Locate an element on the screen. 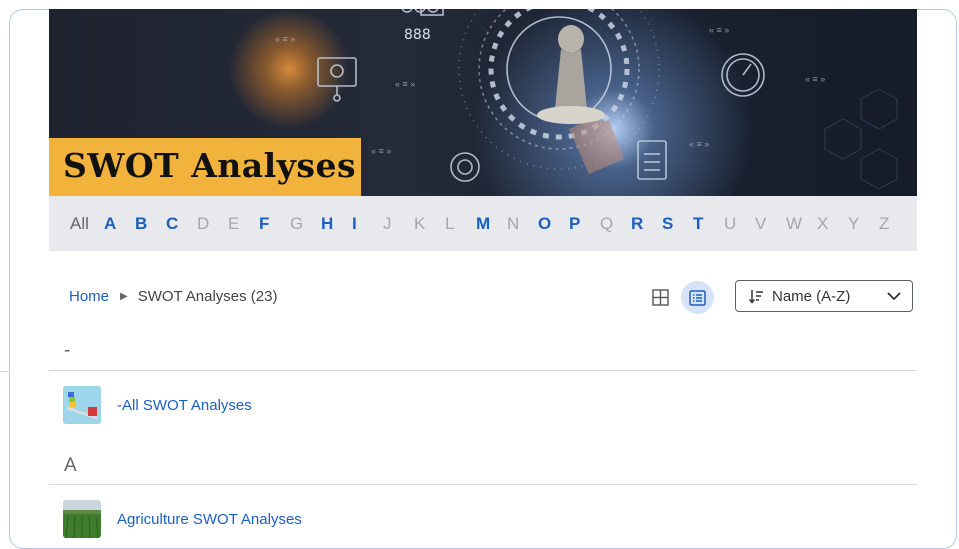  field-photo is located at coordinates (82, 519).